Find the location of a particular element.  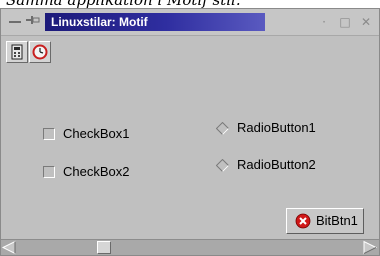

caption-strip: Samma applikation i Motif stil. is located at coordinates (190, 4).